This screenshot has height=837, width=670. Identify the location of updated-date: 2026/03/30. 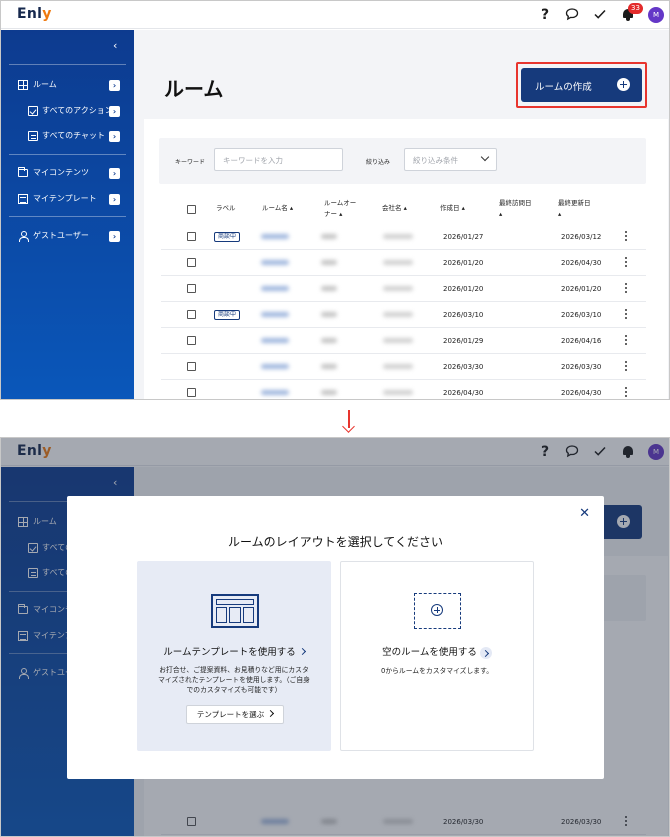
(581, 367).